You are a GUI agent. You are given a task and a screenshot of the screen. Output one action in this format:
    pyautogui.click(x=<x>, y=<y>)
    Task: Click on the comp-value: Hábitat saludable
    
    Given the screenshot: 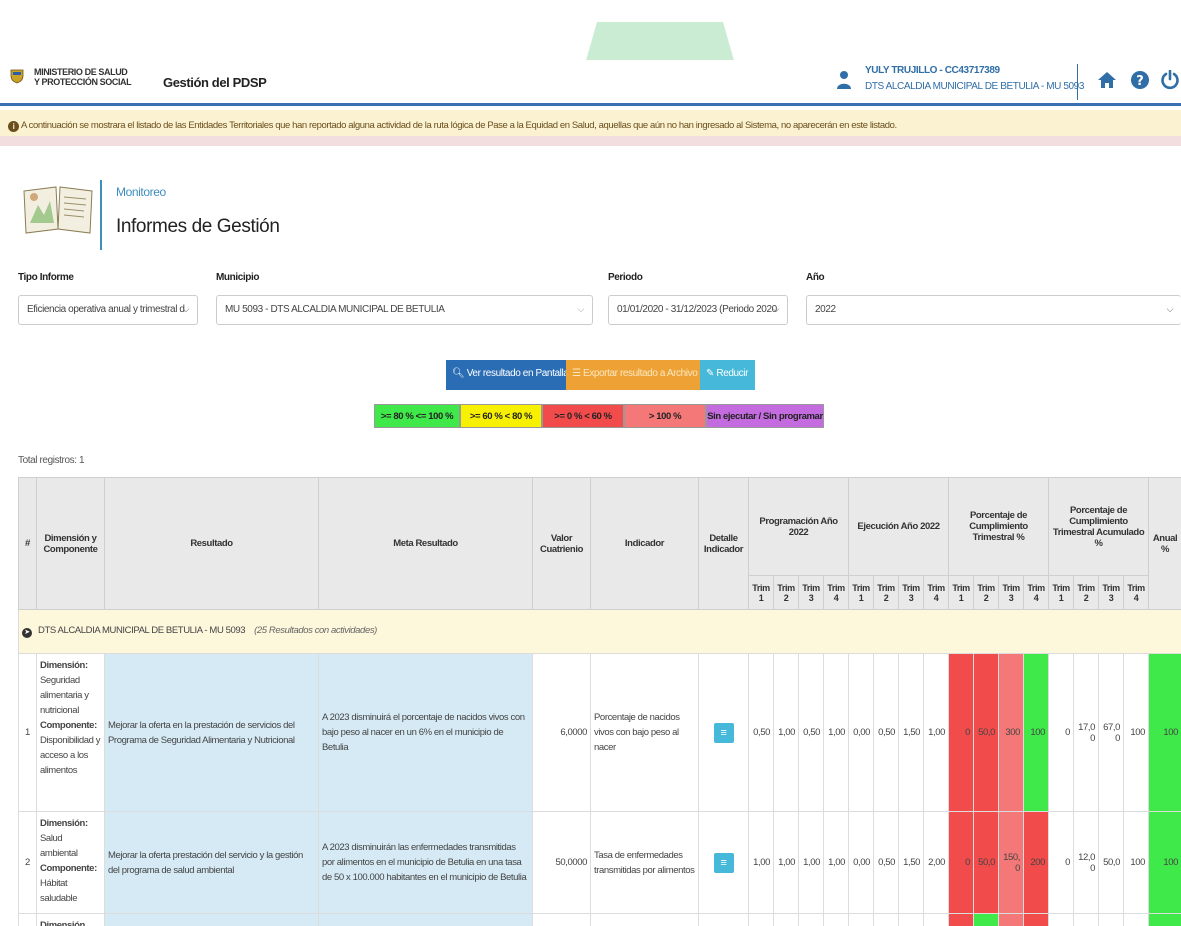 What is the action you would take?
    pyautogui.click(x=59, y=891)
    